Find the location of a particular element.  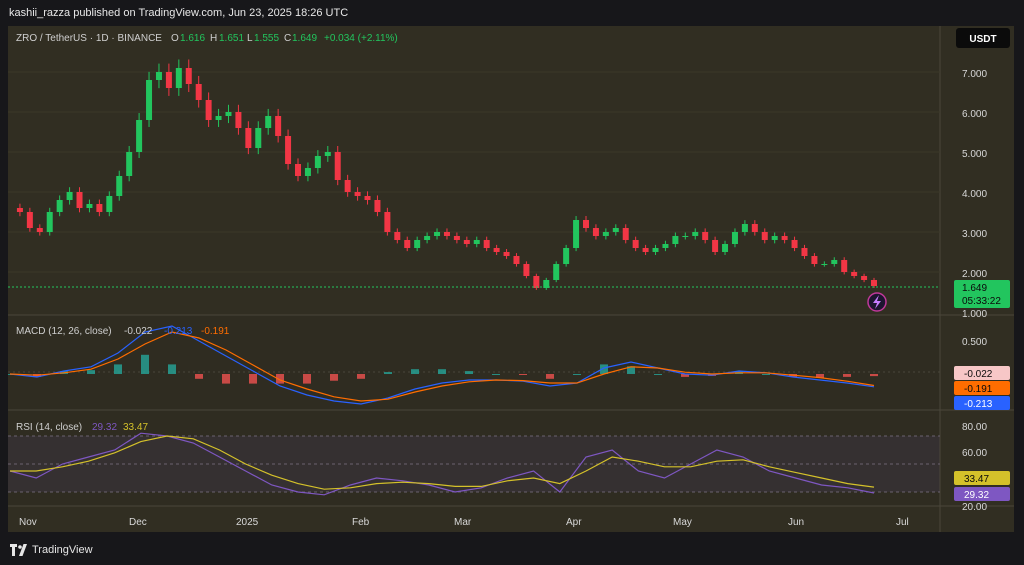

macd-label: MACD (12, 26, close) is located at coordinates (64, 331).